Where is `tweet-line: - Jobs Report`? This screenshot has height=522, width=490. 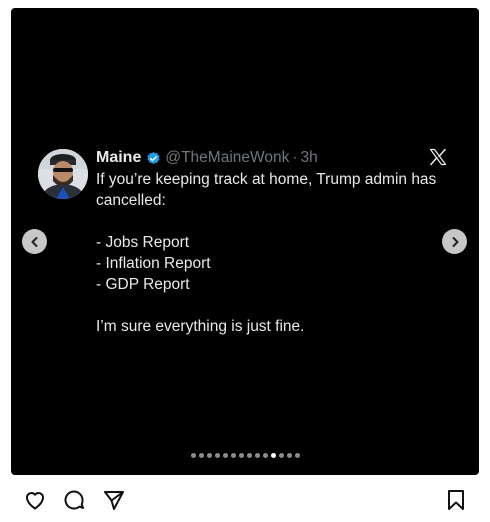
tweet-line: - Jobs Report is located at coordinates (143, 242).